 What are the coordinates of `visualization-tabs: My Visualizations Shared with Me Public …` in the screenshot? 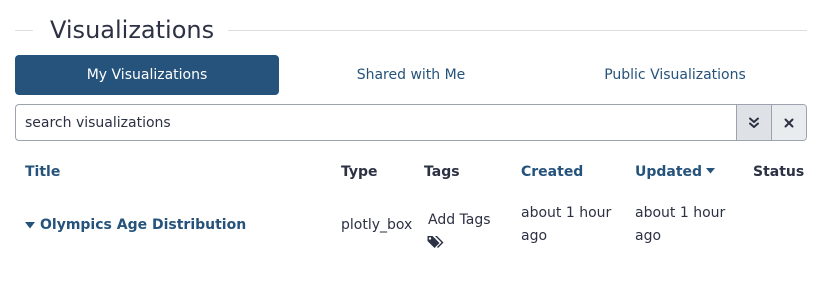 It's located at (411, 75).